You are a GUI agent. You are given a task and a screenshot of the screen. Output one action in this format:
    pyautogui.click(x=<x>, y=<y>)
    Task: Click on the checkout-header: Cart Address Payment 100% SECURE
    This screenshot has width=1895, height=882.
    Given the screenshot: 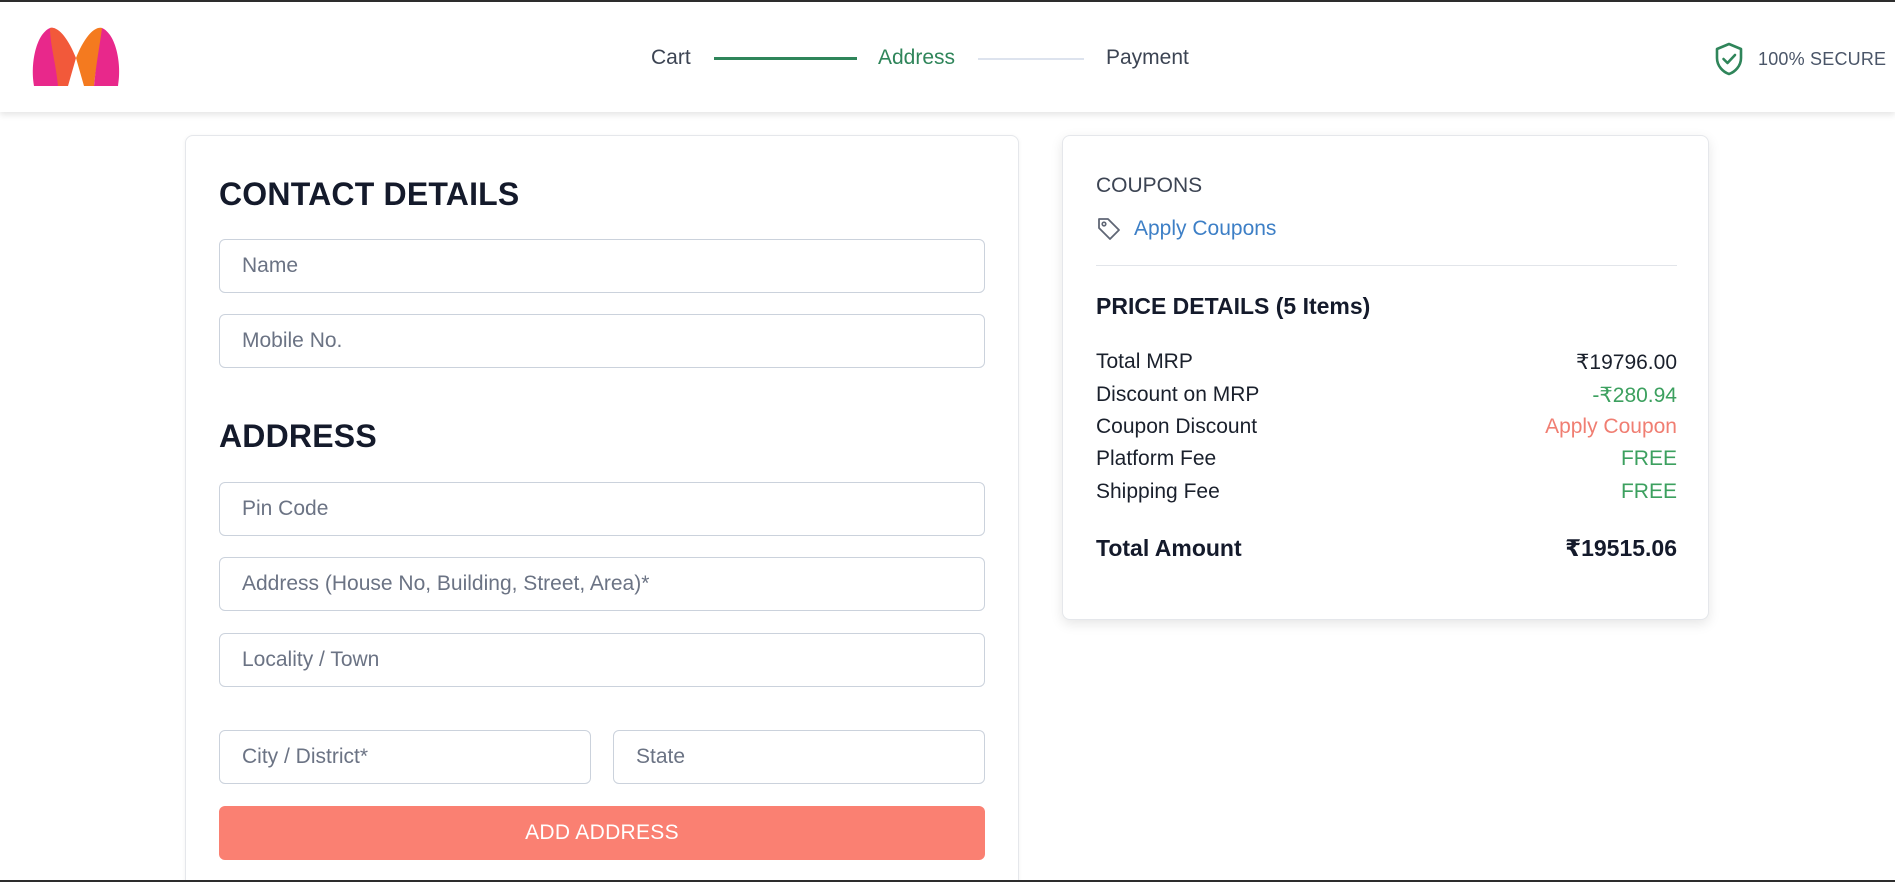 What is the action you would take?
    pyautogui.click(x=947, y=57)
    